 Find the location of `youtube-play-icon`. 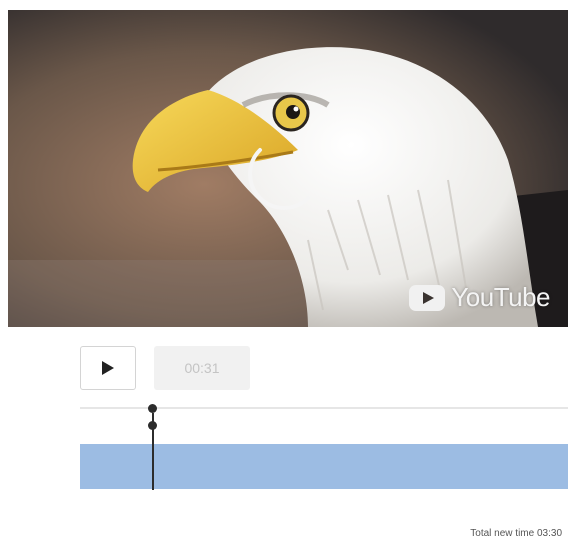

youtube-play-icon is located at coordinates (427, 297).